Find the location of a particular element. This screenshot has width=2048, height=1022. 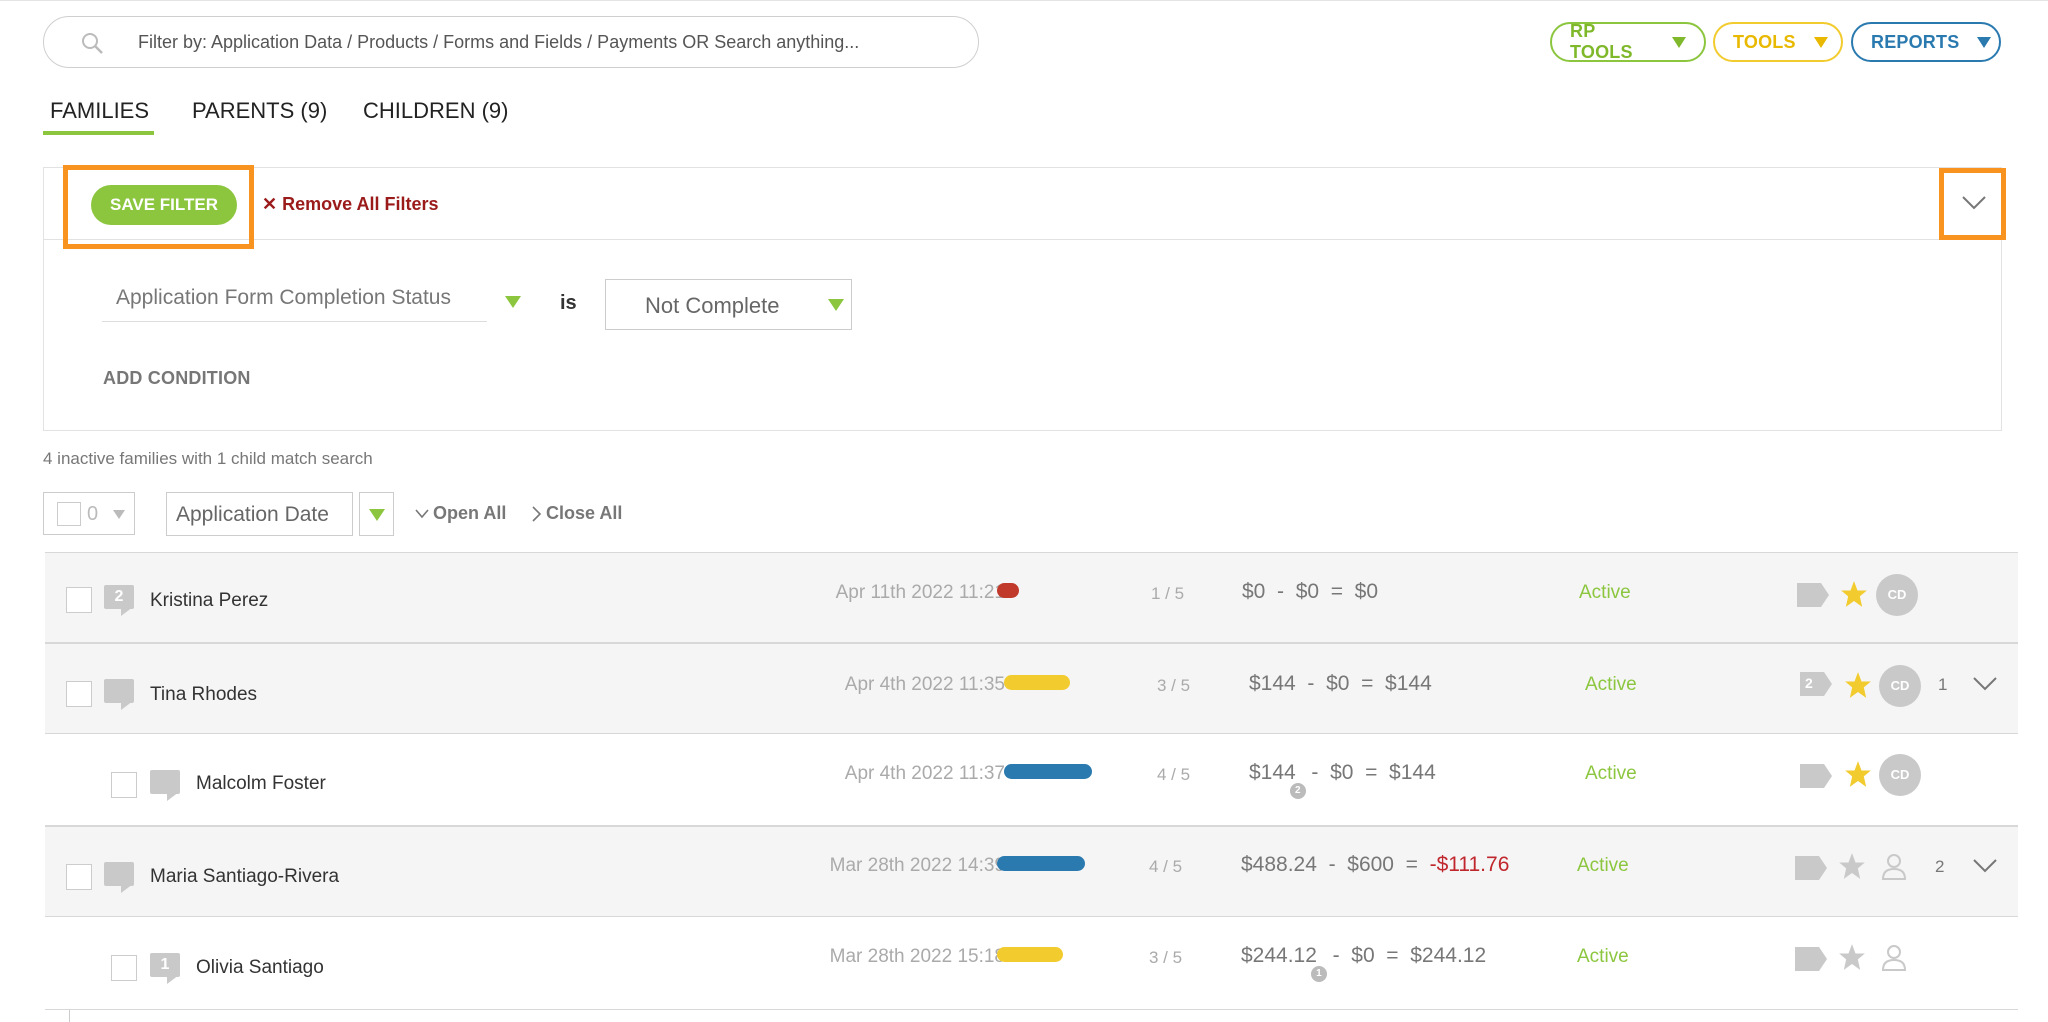

application-date: Mar 28th 2022 15:18 is located at coordinates (917, 956).